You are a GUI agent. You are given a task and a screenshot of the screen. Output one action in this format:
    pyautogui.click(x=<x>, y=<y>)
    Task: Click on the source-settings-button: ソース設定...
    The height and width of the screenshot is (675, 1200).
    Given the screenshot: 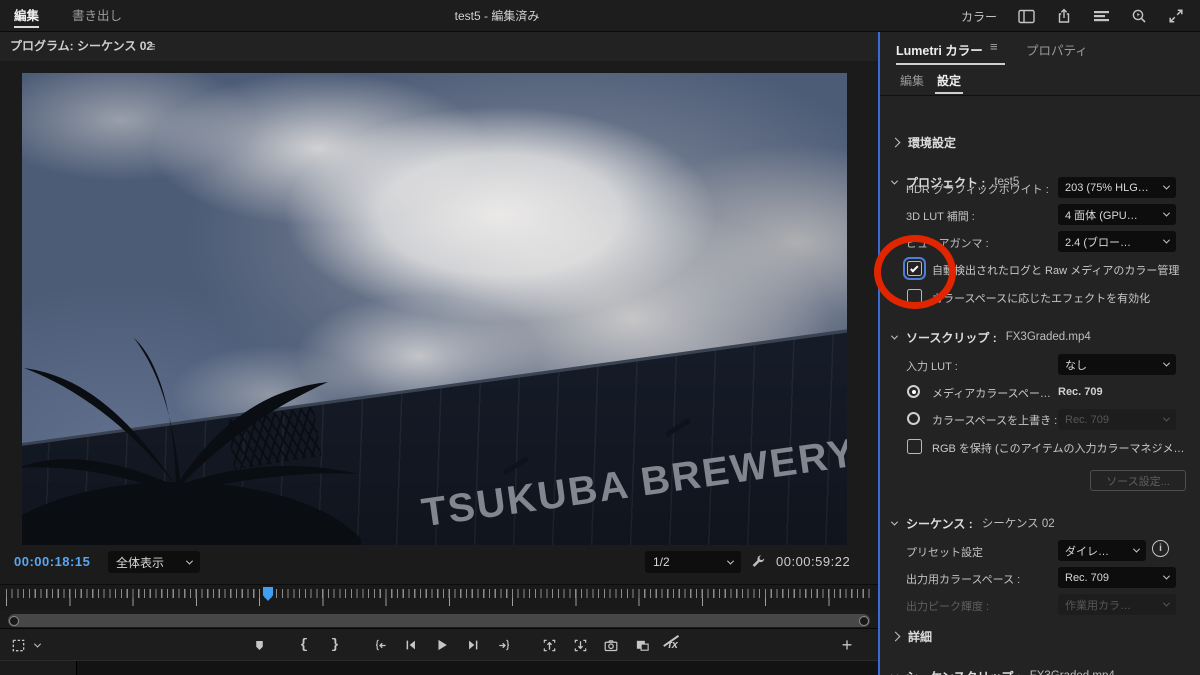 What is the action you would take?
    pyautogui.click(x=1138, y=480)
    